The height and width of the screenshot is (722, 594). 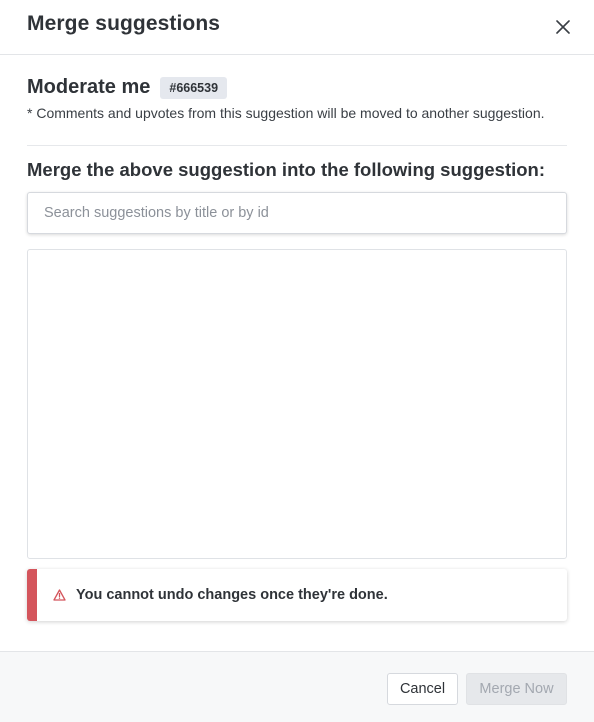 What do you see at coordinates (124, 23) in the screenshot?
I see `dialog-title: Merge suggestions` at bounding box center [124, 23].